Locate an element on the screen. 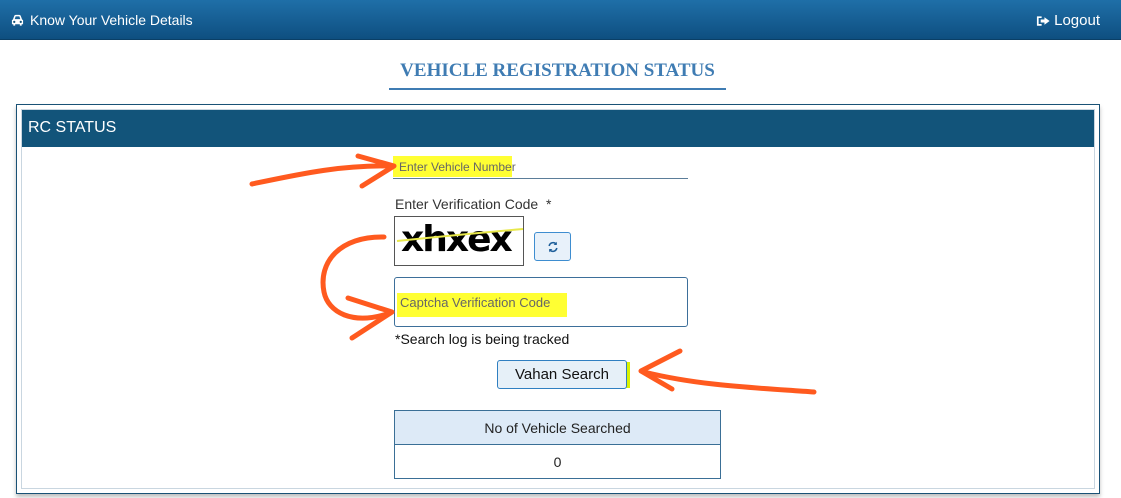 The width and height of the screenshot is (1121, 498). captcha-image: xhxex is located at coordinates (459, 241).